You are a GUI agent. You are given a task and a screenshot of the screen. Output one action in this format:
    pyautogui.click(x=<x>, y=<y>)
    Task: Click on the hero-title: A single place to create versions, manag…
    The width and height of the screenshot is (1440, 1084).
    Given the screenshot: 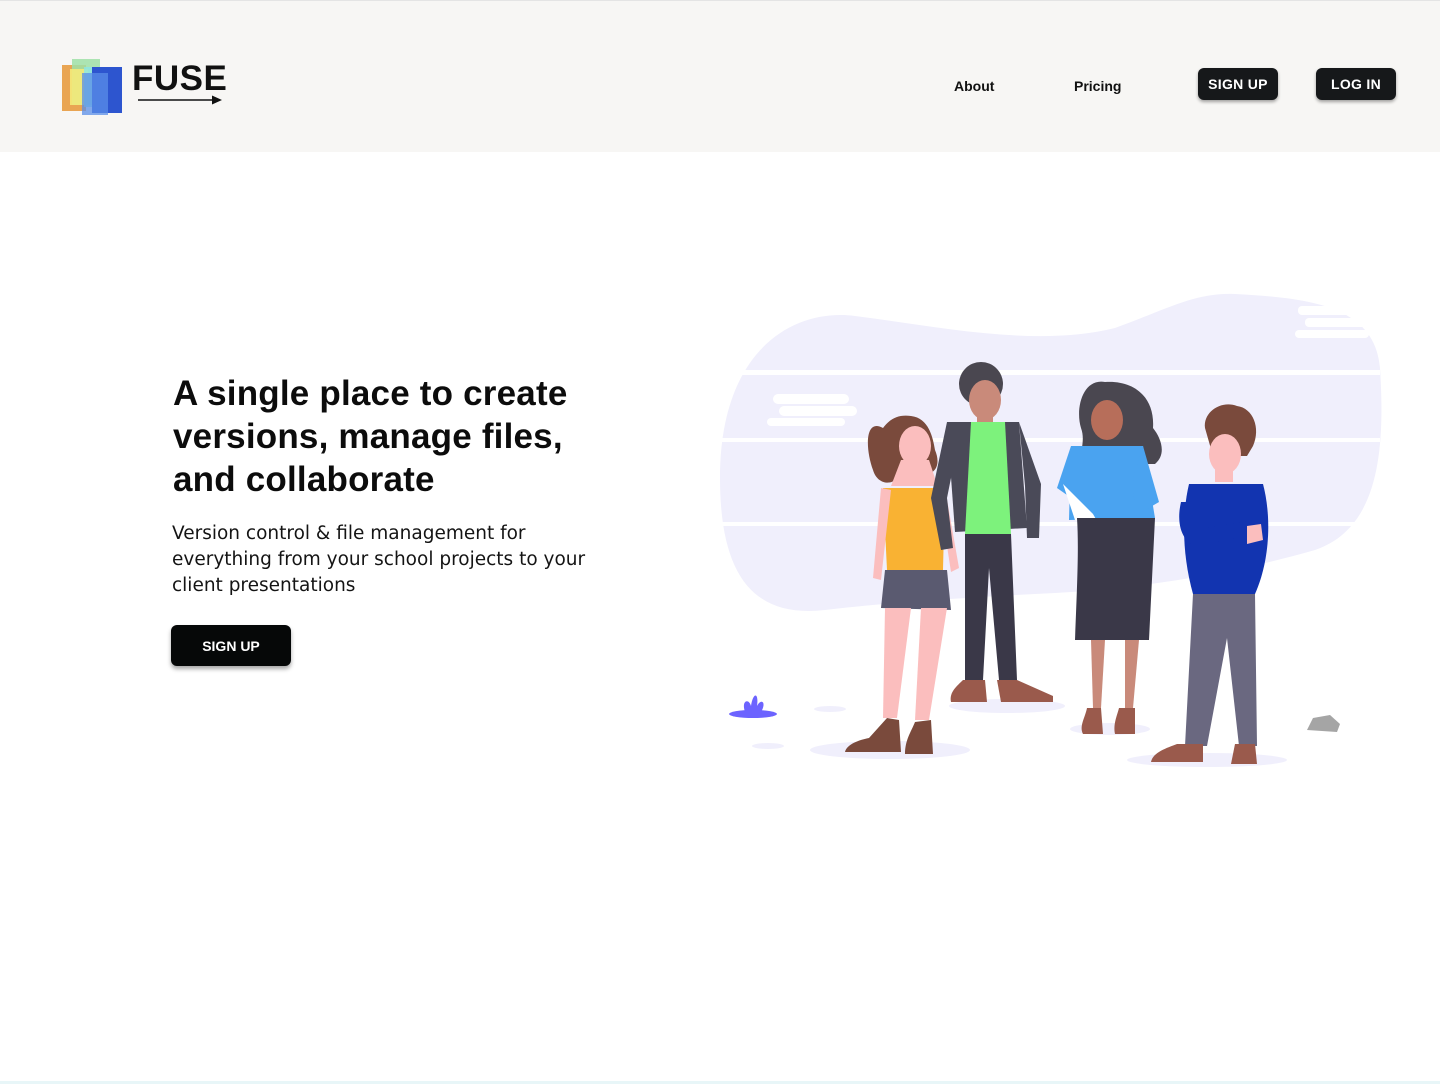 What is the action you would take?
    pyautogui.click(x=370, y=436)
    